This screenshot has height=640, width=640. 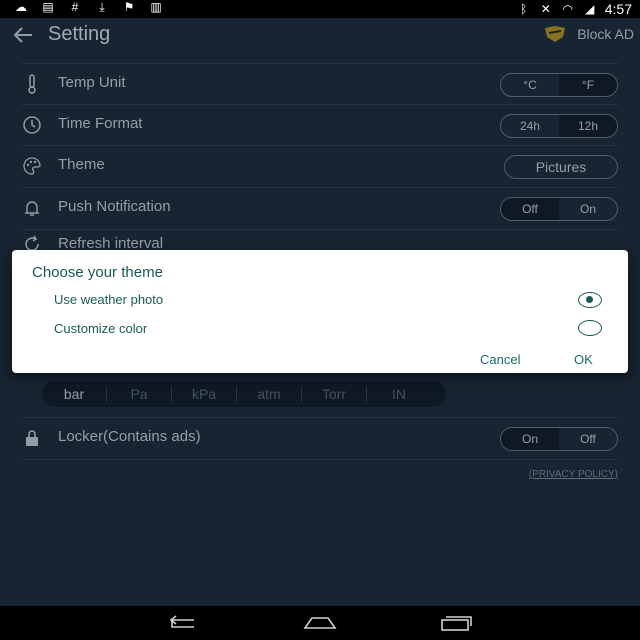 I want to click on wifi-icon: ◠, so click(x=567, y=8).